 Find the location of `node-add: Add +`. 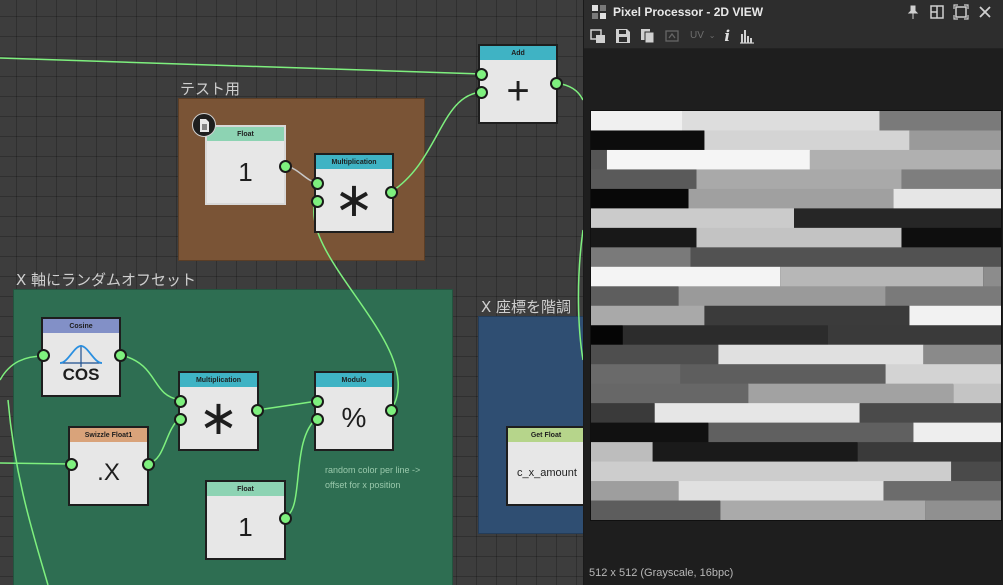

node-add: Add + is located at coordinates (518, 84).